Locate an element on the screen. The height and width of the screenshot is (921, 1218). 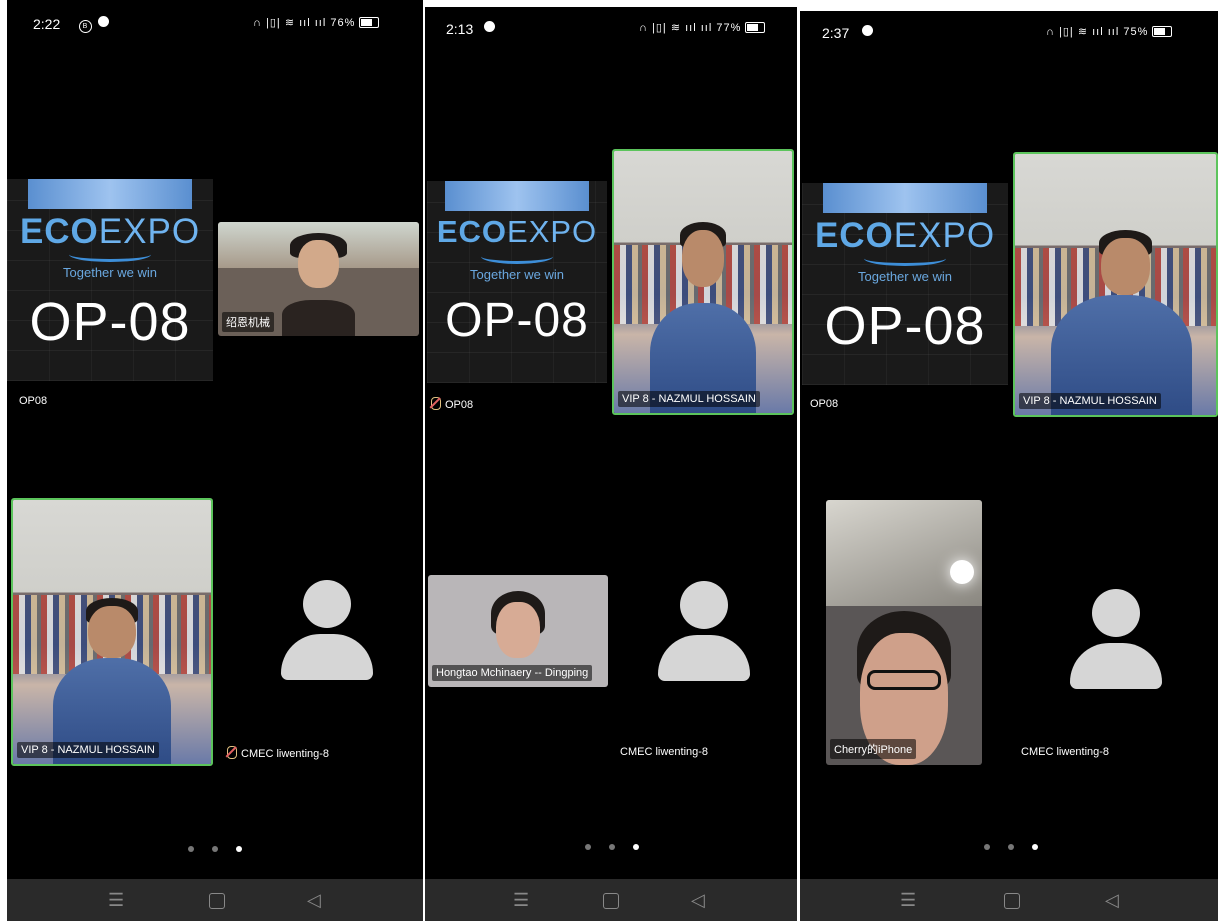
status-time: 2:13 is located at coordinates (460, 29).